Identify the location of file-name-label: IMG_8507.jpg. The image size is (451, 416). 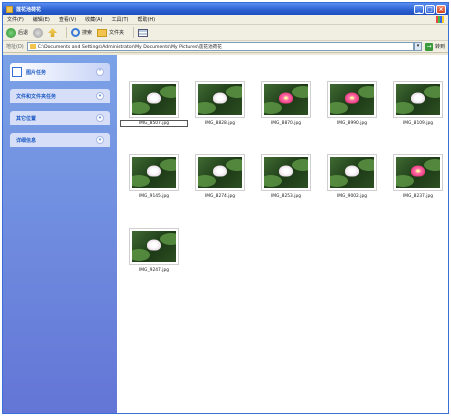
(154, 123).